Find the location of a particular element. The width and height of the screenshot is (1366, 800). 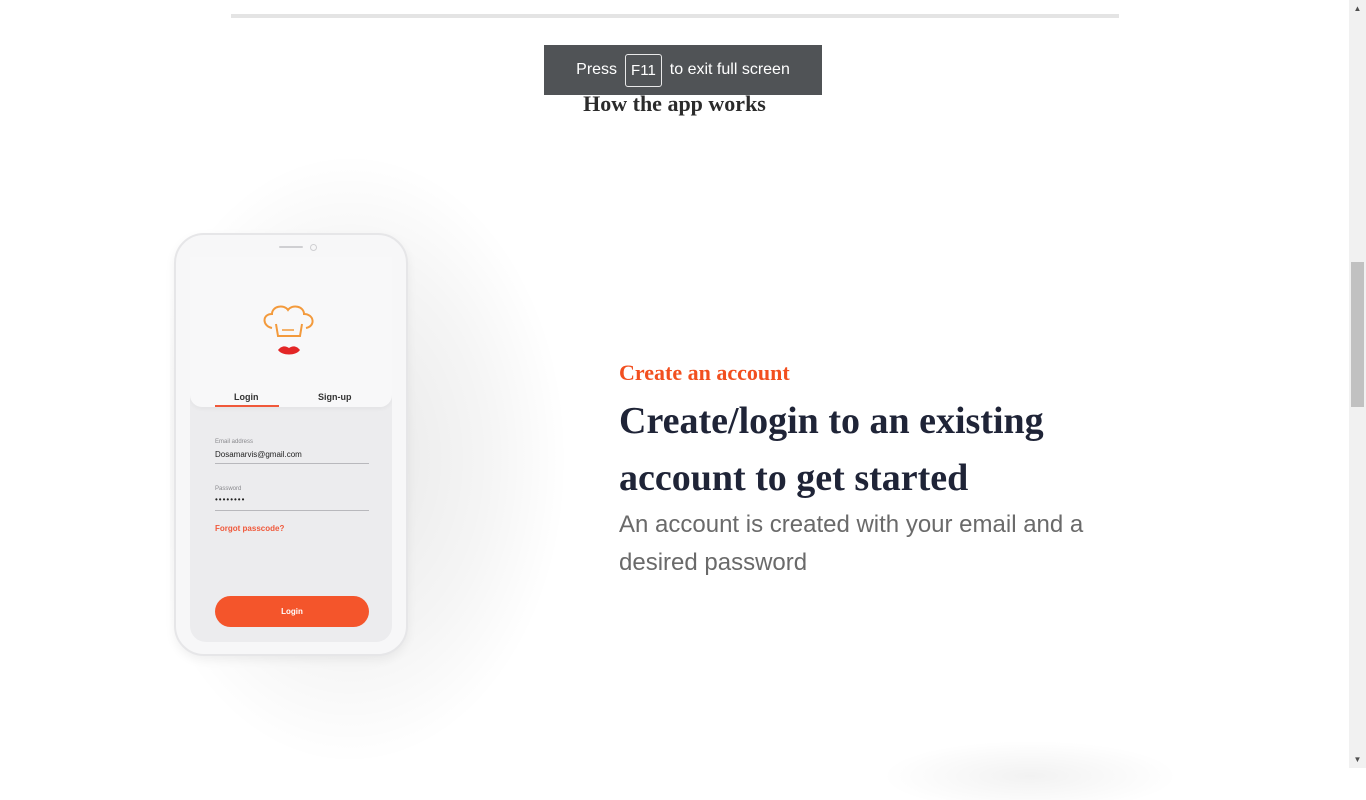

password-label: Password is located at coordinates (228, 489).